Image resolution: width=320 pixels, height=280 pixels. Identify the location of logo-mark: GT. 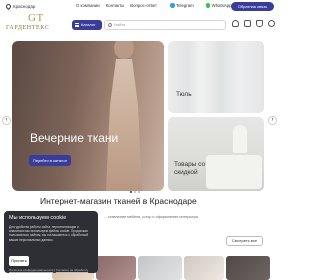
(36, 18).